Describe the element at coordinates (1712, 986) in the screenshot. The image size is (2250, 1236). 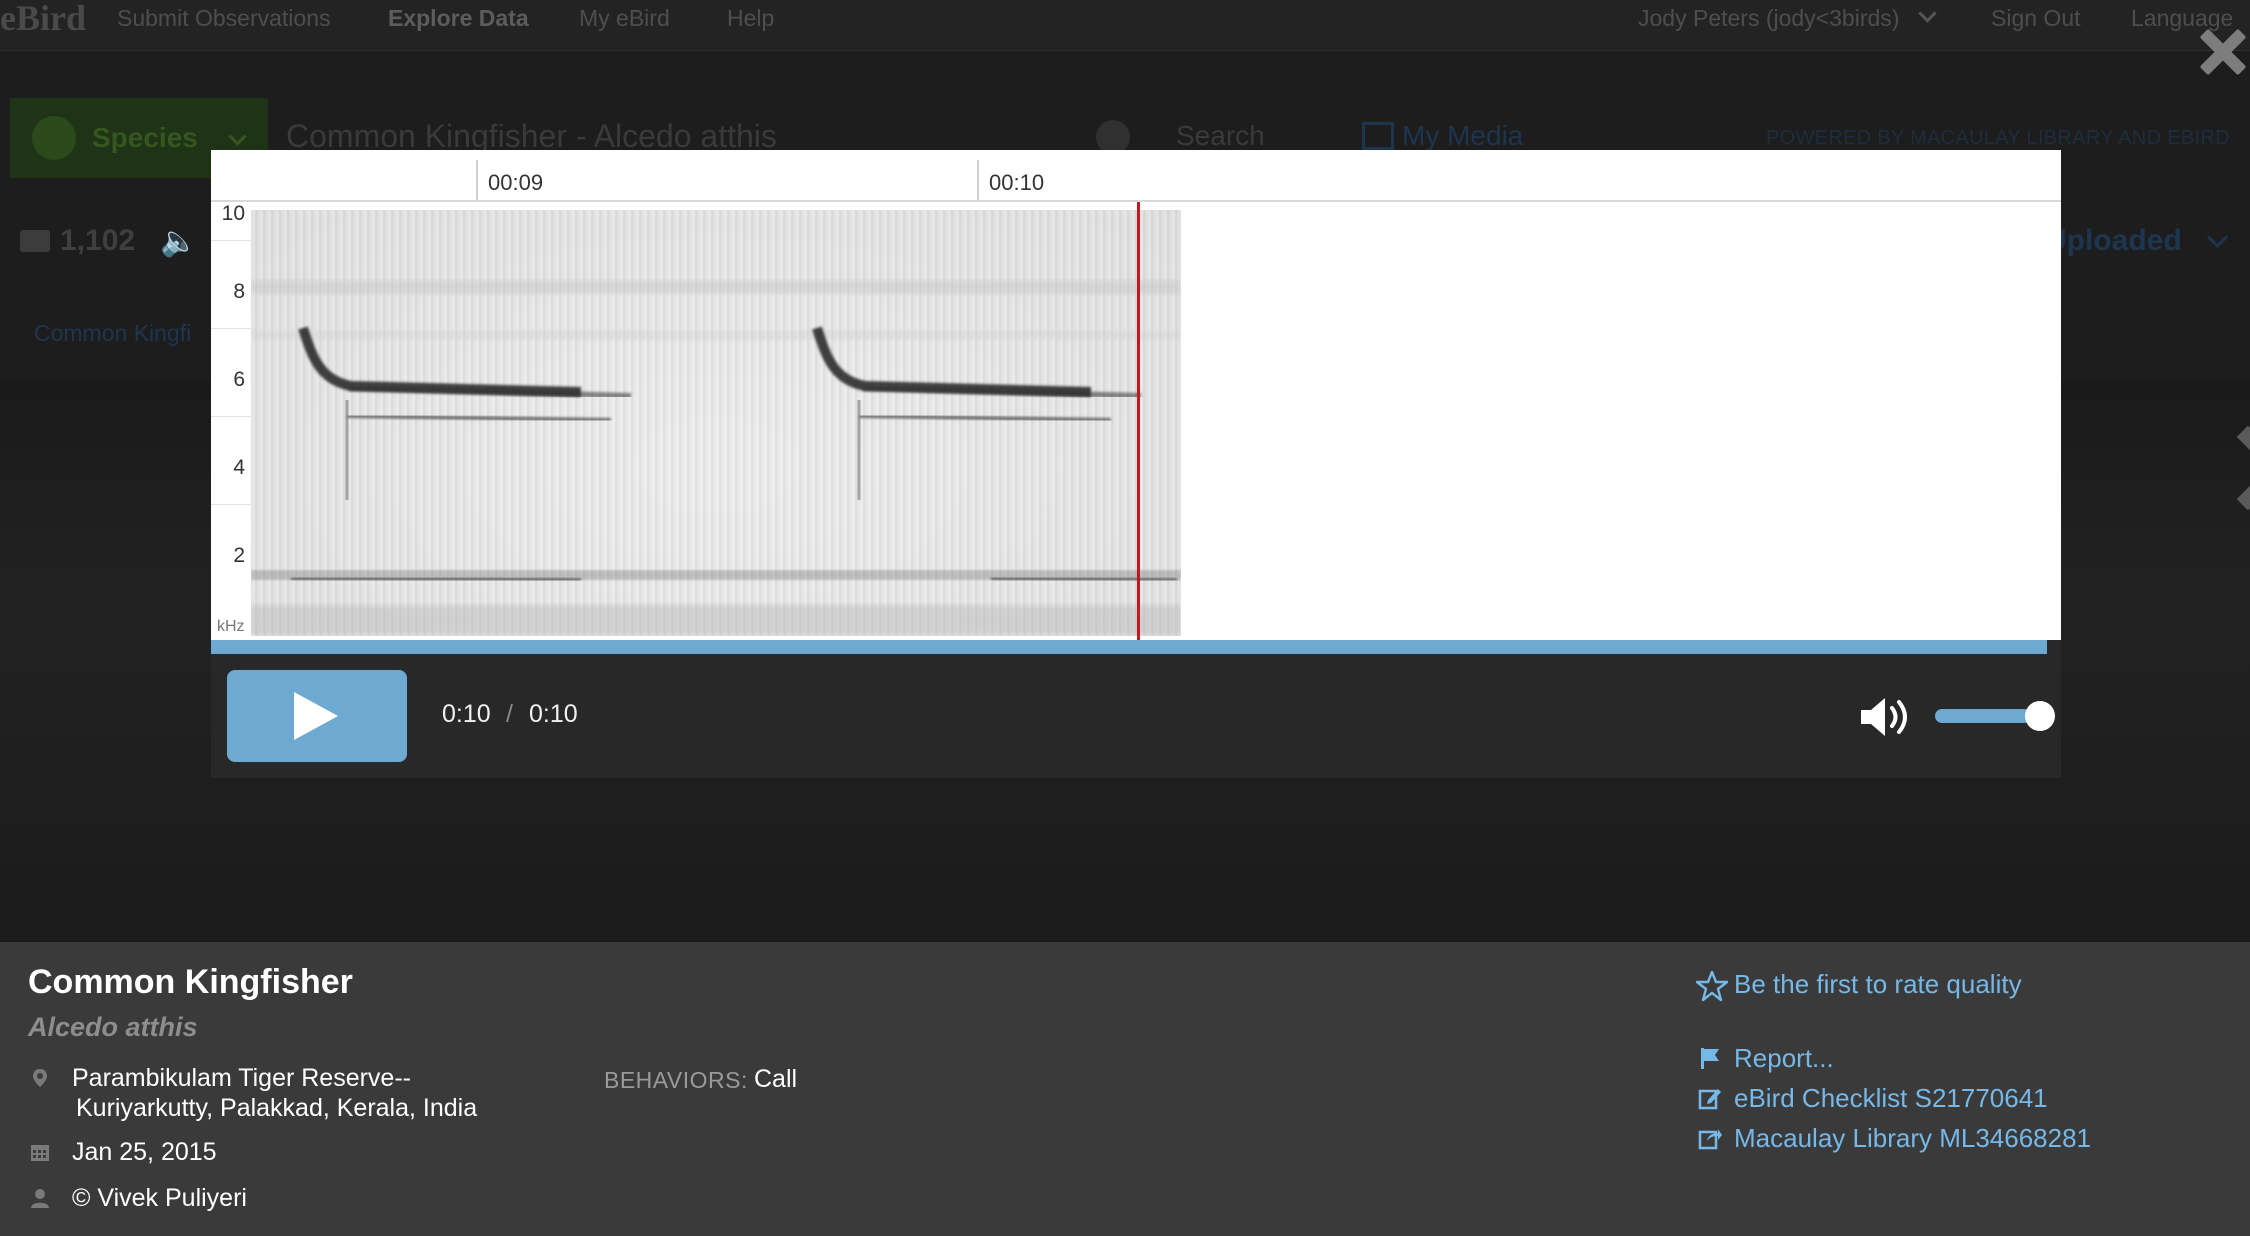
I see `star-icon` at that location.